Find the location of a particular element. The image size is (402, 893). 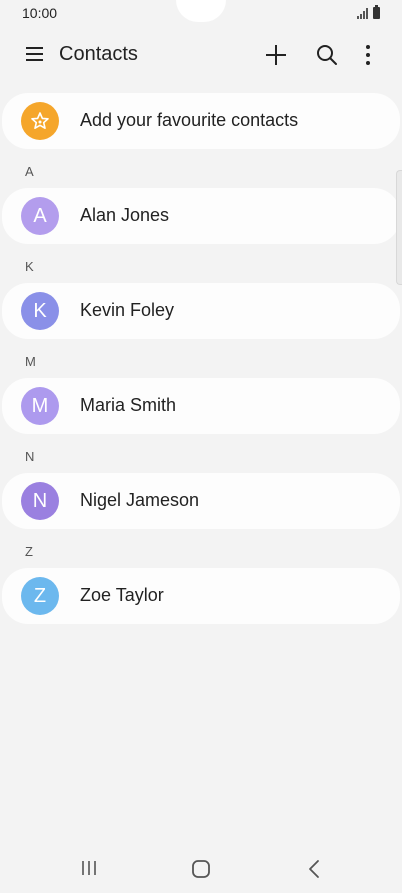

contact-name: Zoe Taylor is located at coordinates (122, 595).